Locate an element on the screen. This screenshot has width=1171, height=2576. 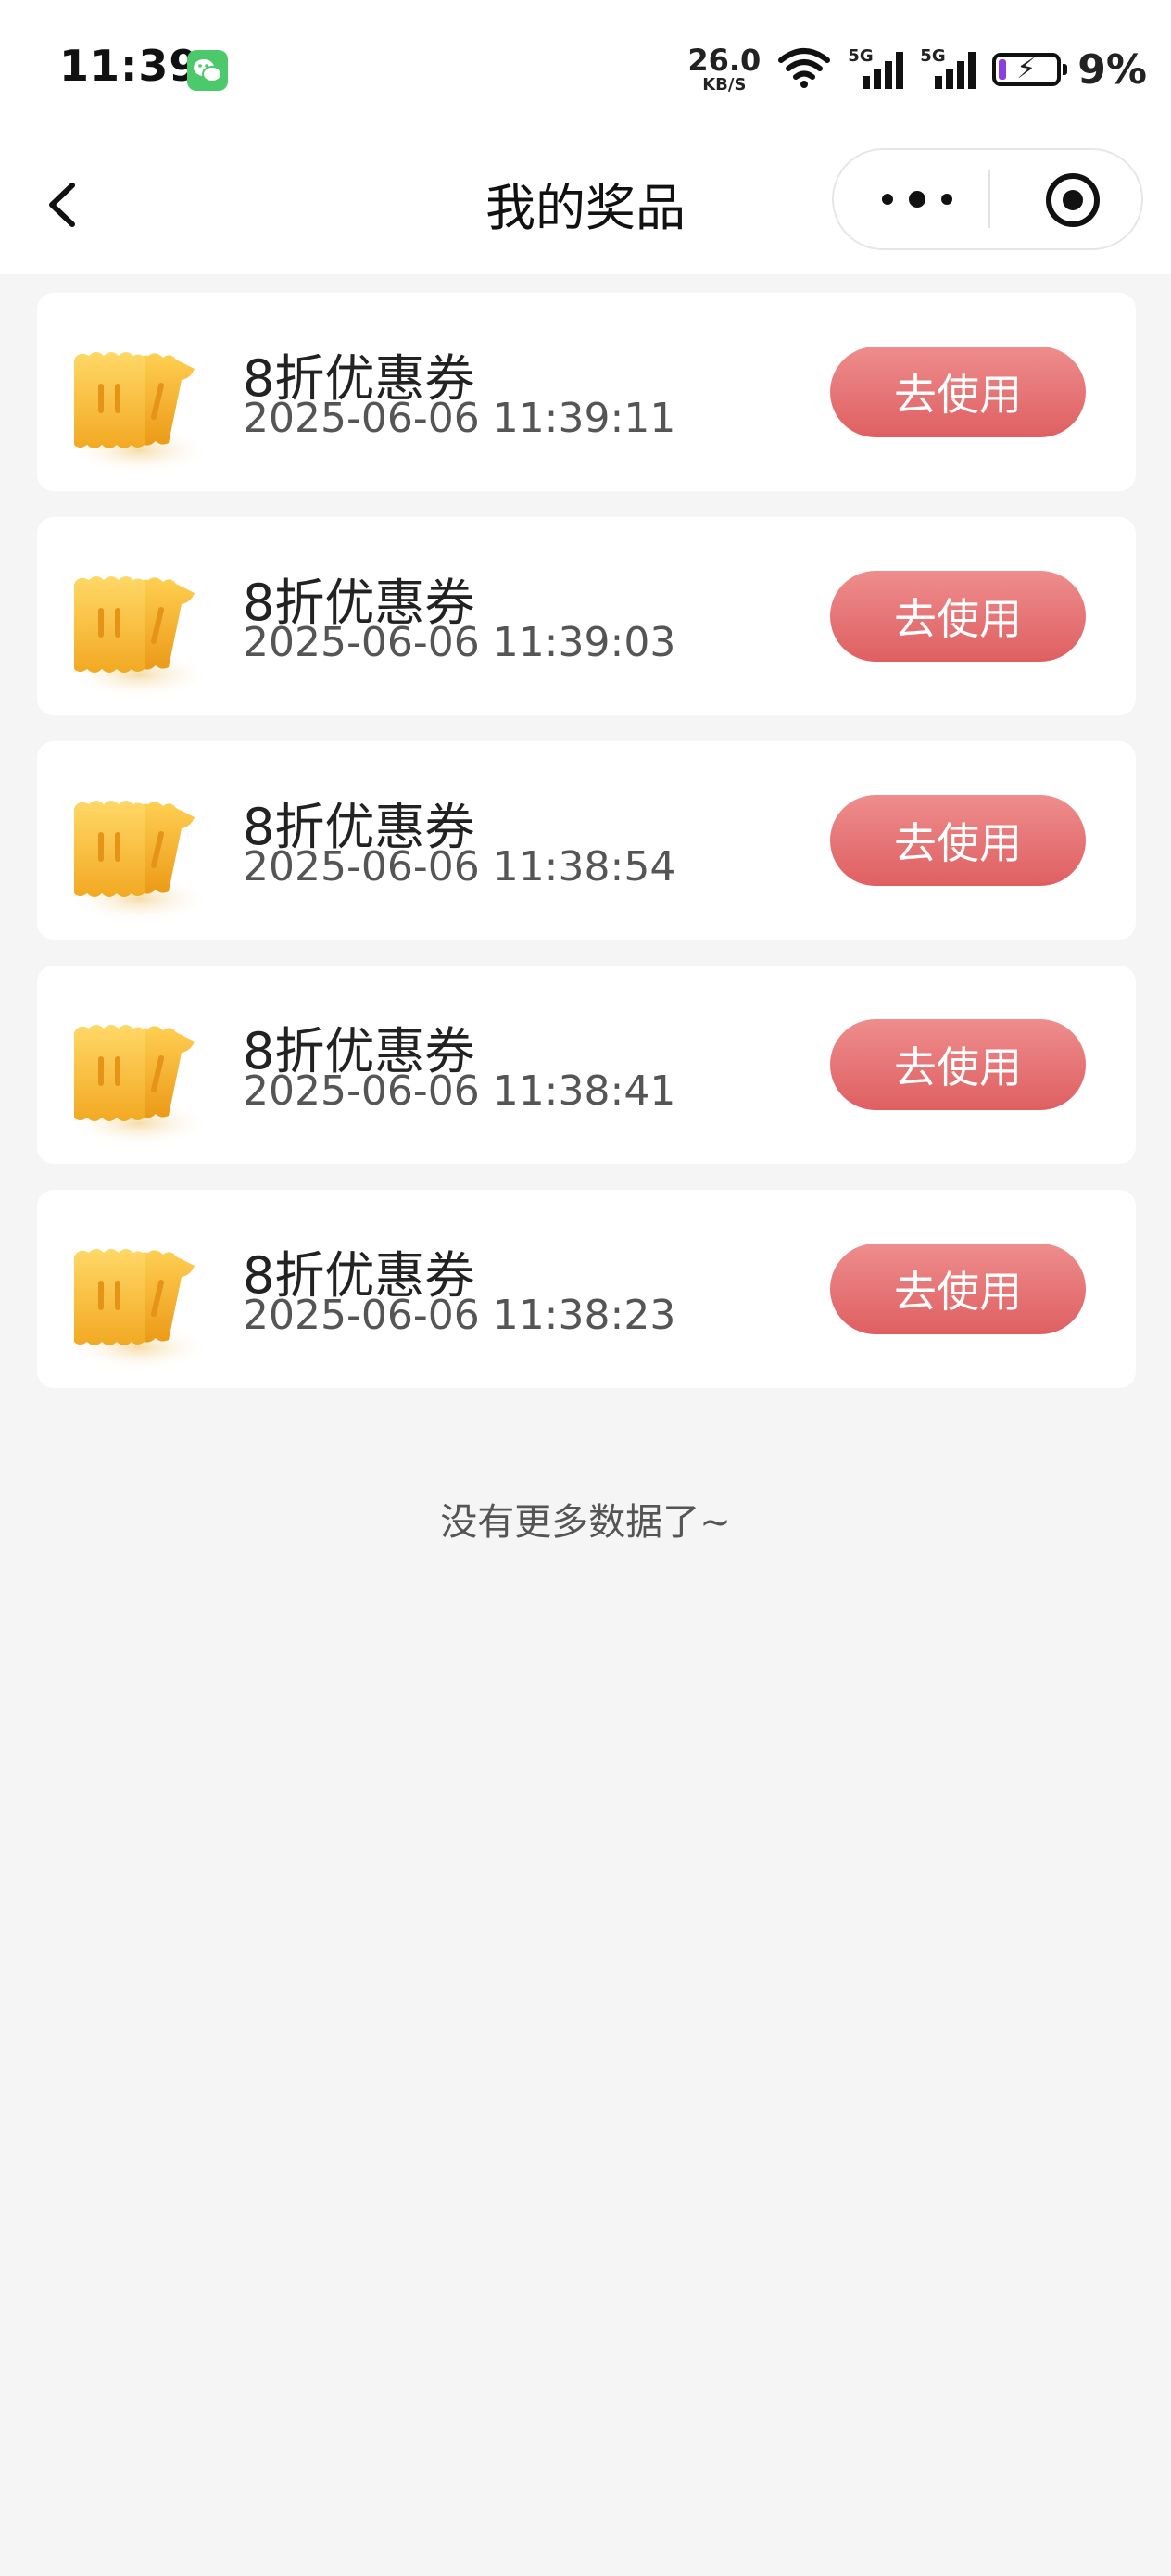
battery-level is located at coordinates (1003, 69).